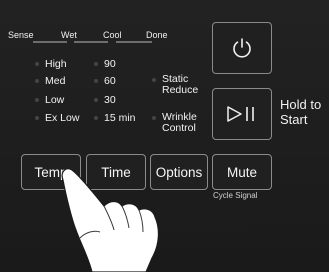 The height and width of the screenshot is (272, 329). I want to click on mute-button: Mute, so click(242, 172).